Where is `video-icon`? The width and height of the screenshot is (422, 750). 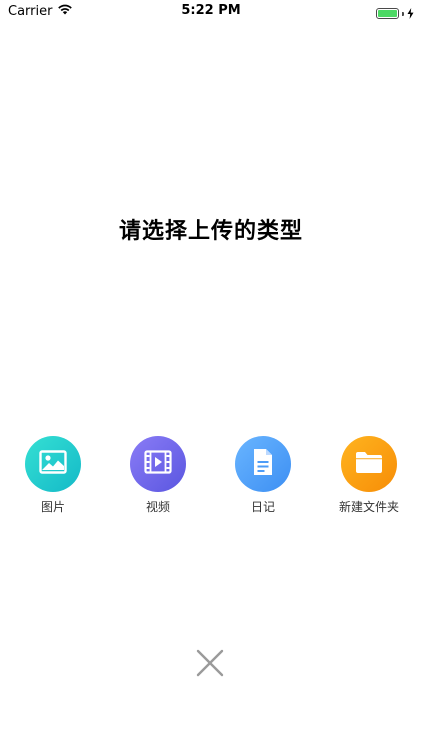 video-icon is located at coordinates (158, 464).